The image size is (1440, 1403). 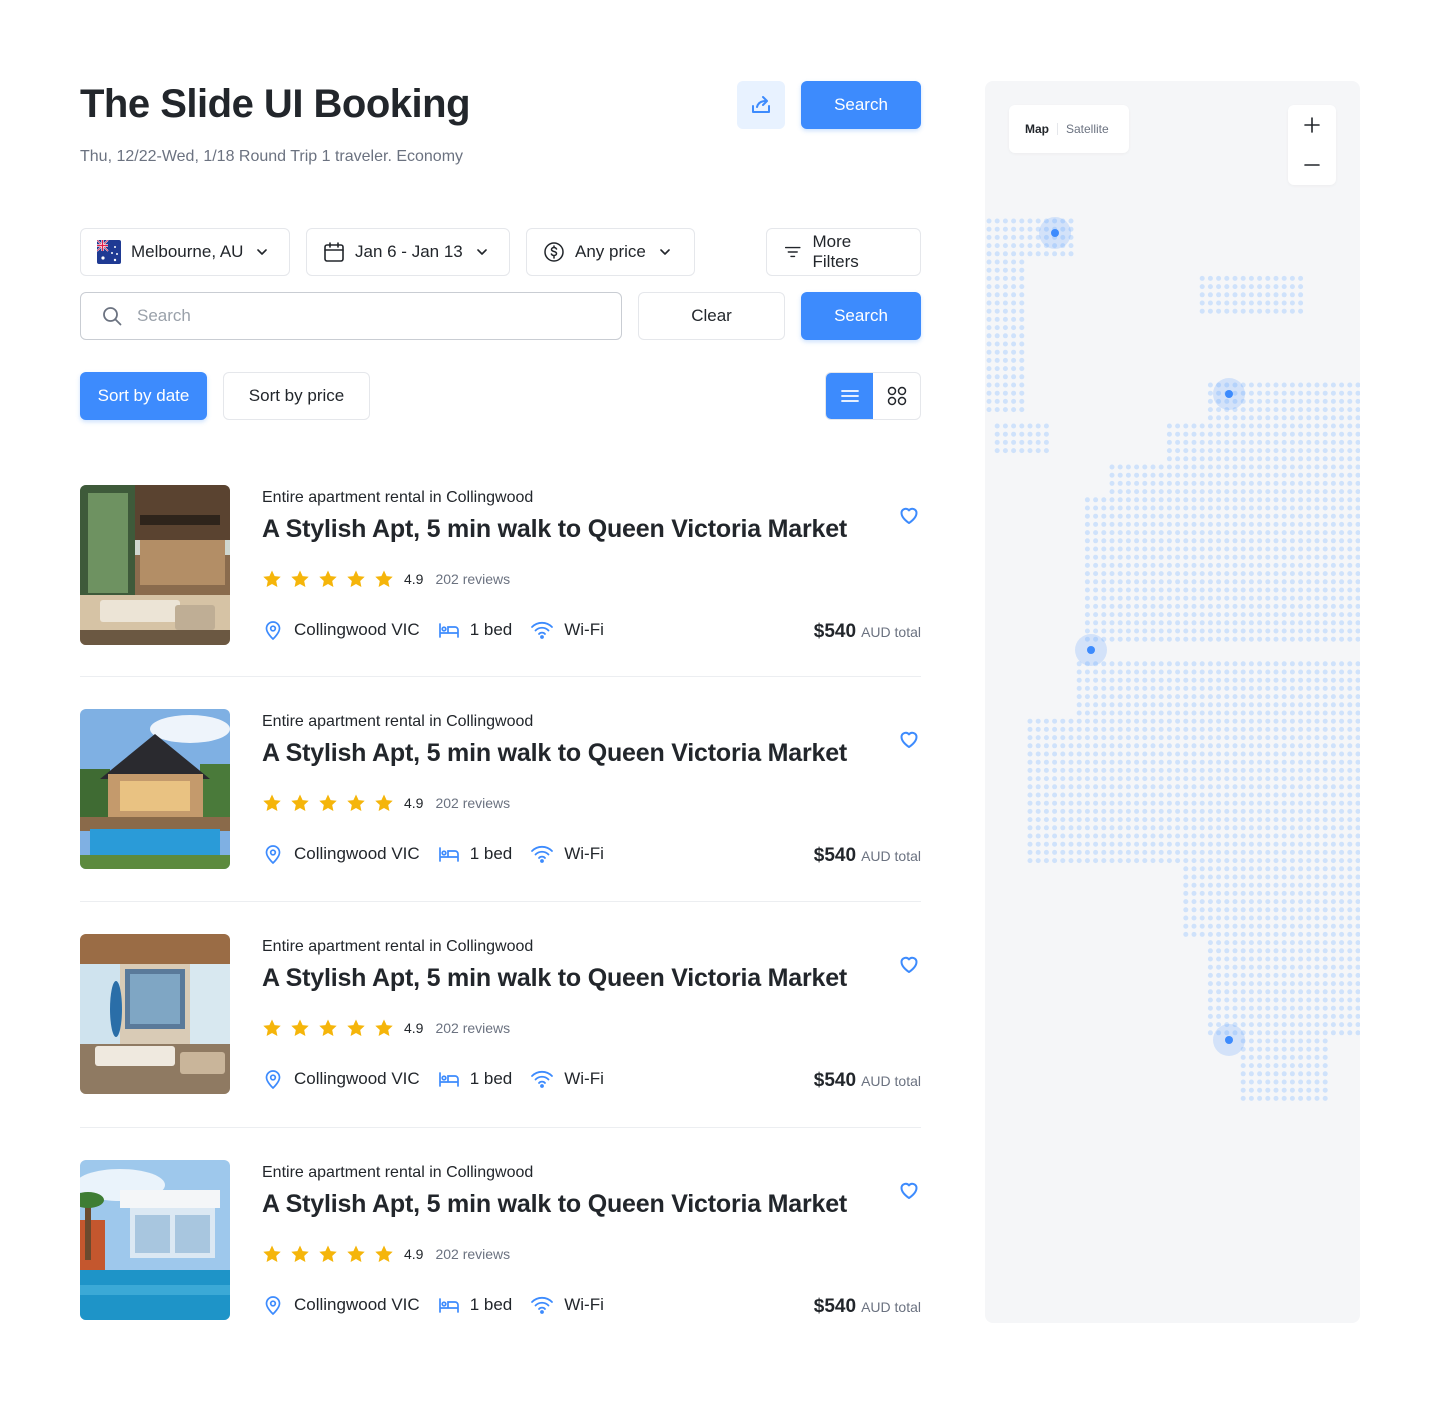 What do you see at coordinates (337, 316) in the screenshot?
I see `search-input` at bounding box center [337, 316].